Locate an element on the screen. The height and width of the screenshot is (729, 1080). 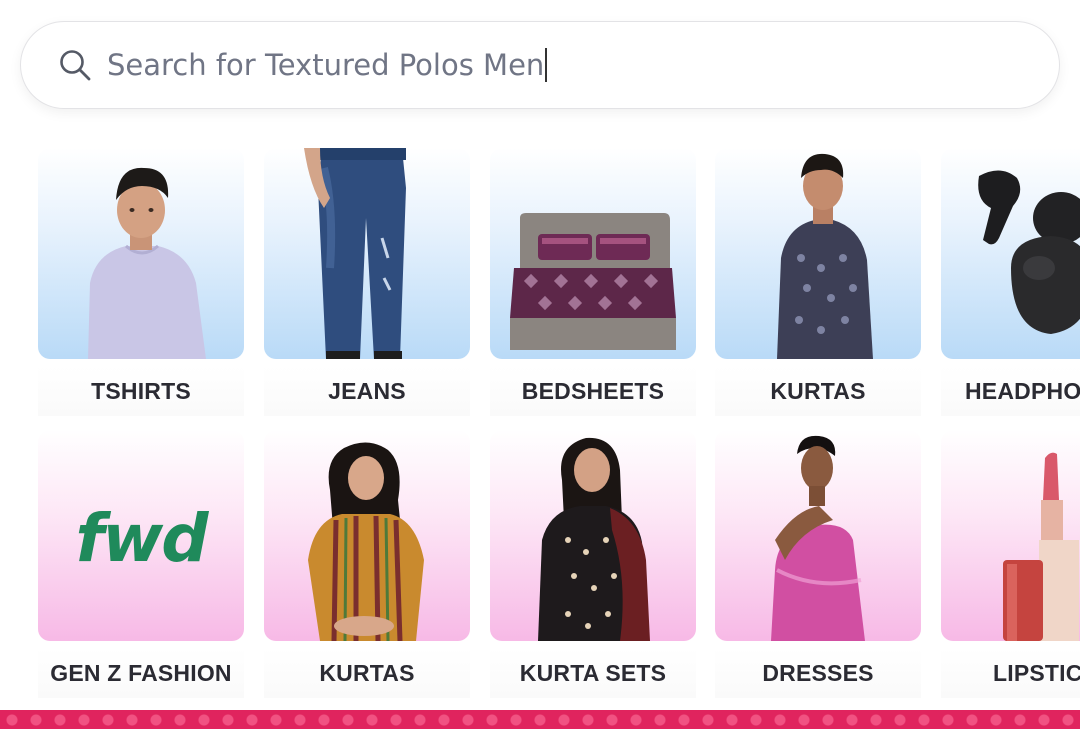
lipstick-image is located at coordinates (1010, 535).